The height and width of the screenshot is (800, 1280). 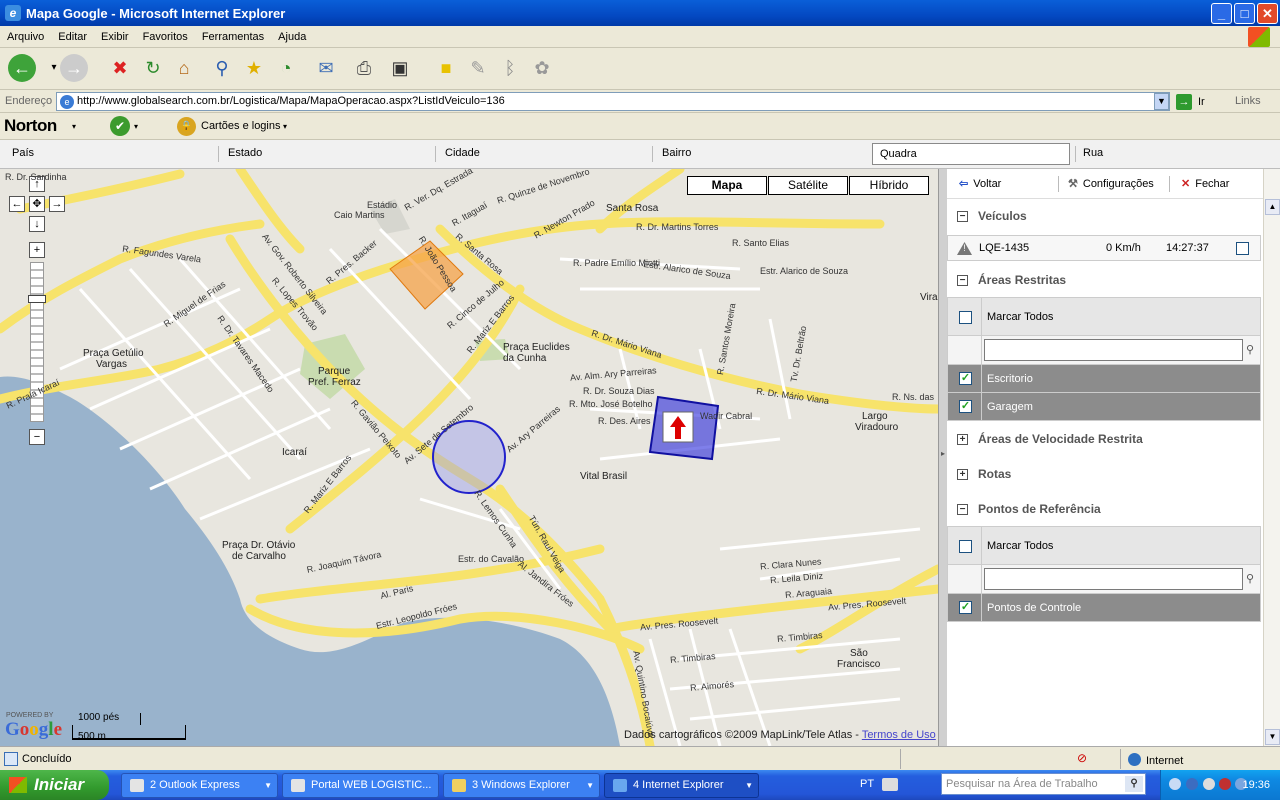 I want to click on norton-check-dropdown-icon: ▾, so click(x=136, y=126).